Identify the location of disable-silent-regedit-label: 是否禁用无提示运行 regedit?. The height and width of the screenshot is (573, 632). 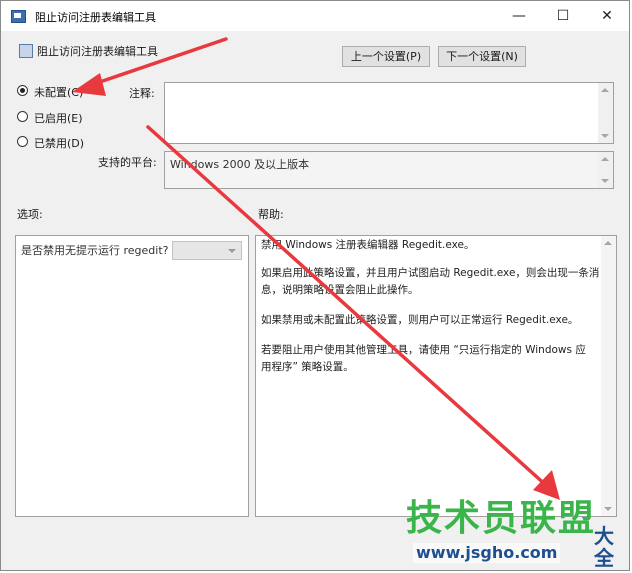
(95, 250).